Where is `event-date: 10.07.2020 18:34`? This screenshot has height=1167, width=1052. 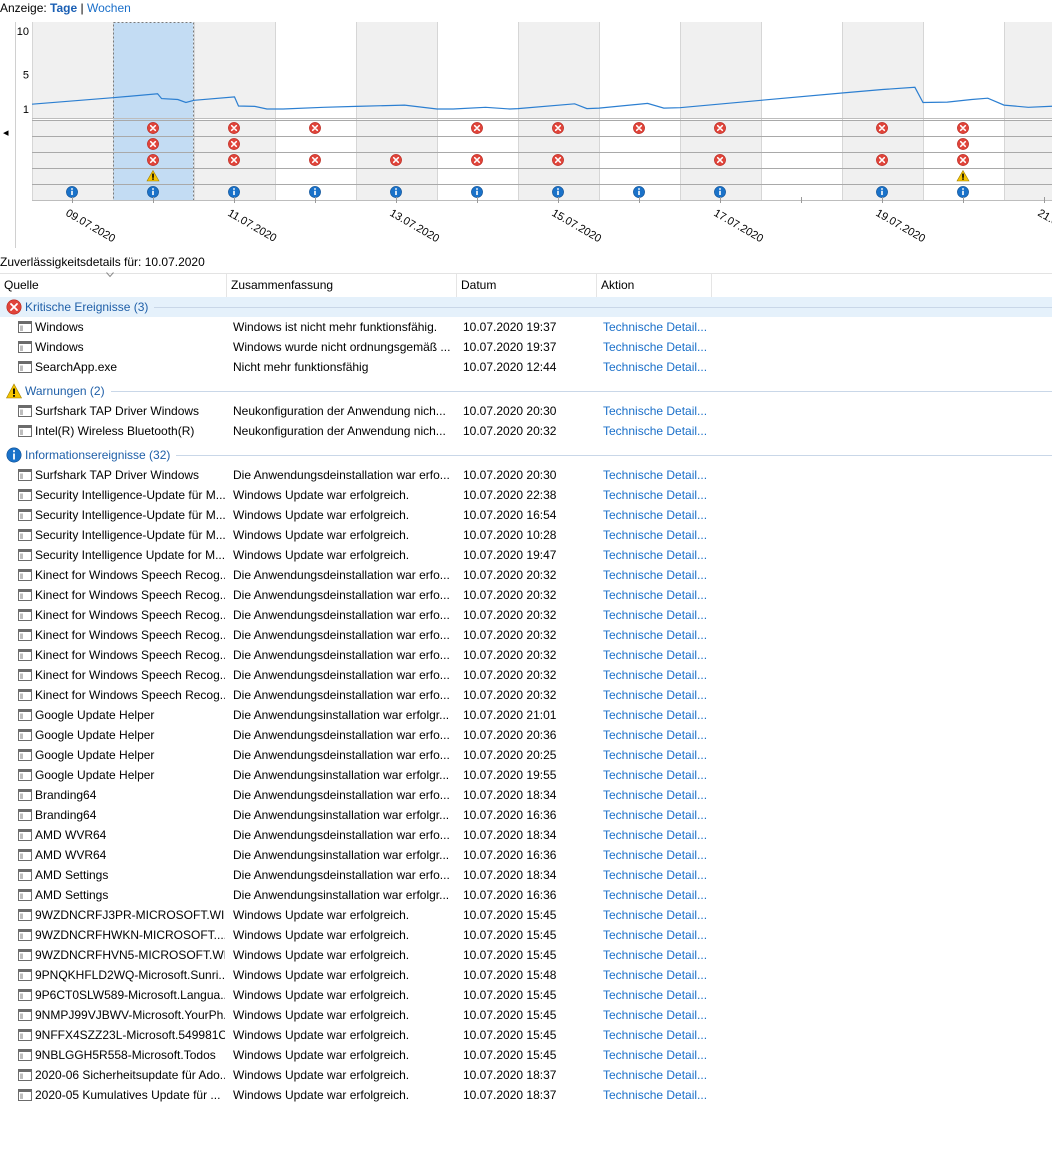 event-date: 10.07.2020 18:34 is located at coordinates (510, 835).